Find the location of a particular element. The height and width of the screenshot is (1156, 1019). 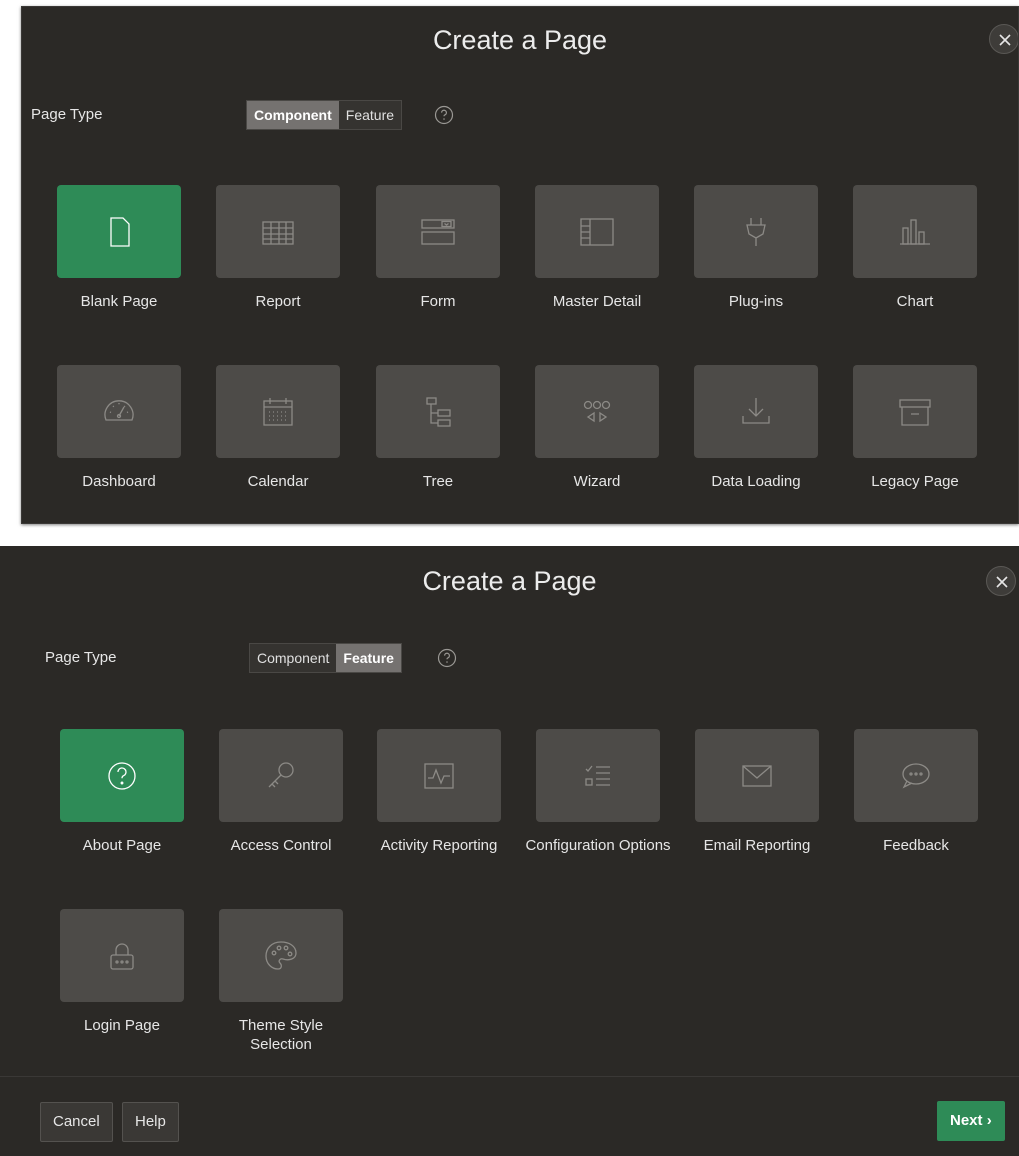

tile-label: Dashboard is located at coordinates (119, 481).